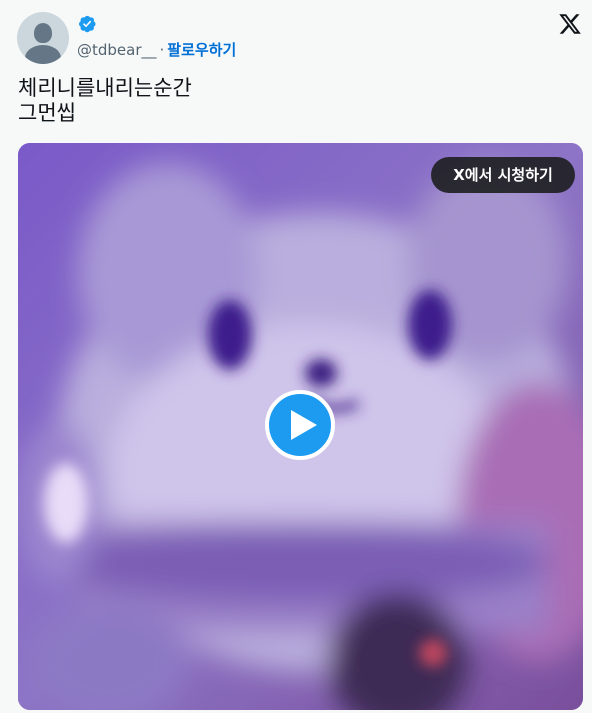  What do you see at coordinates (47, 113) in the screenshot?
I see `tweet-line: 그먼씹` at bounding box center [47, 113].